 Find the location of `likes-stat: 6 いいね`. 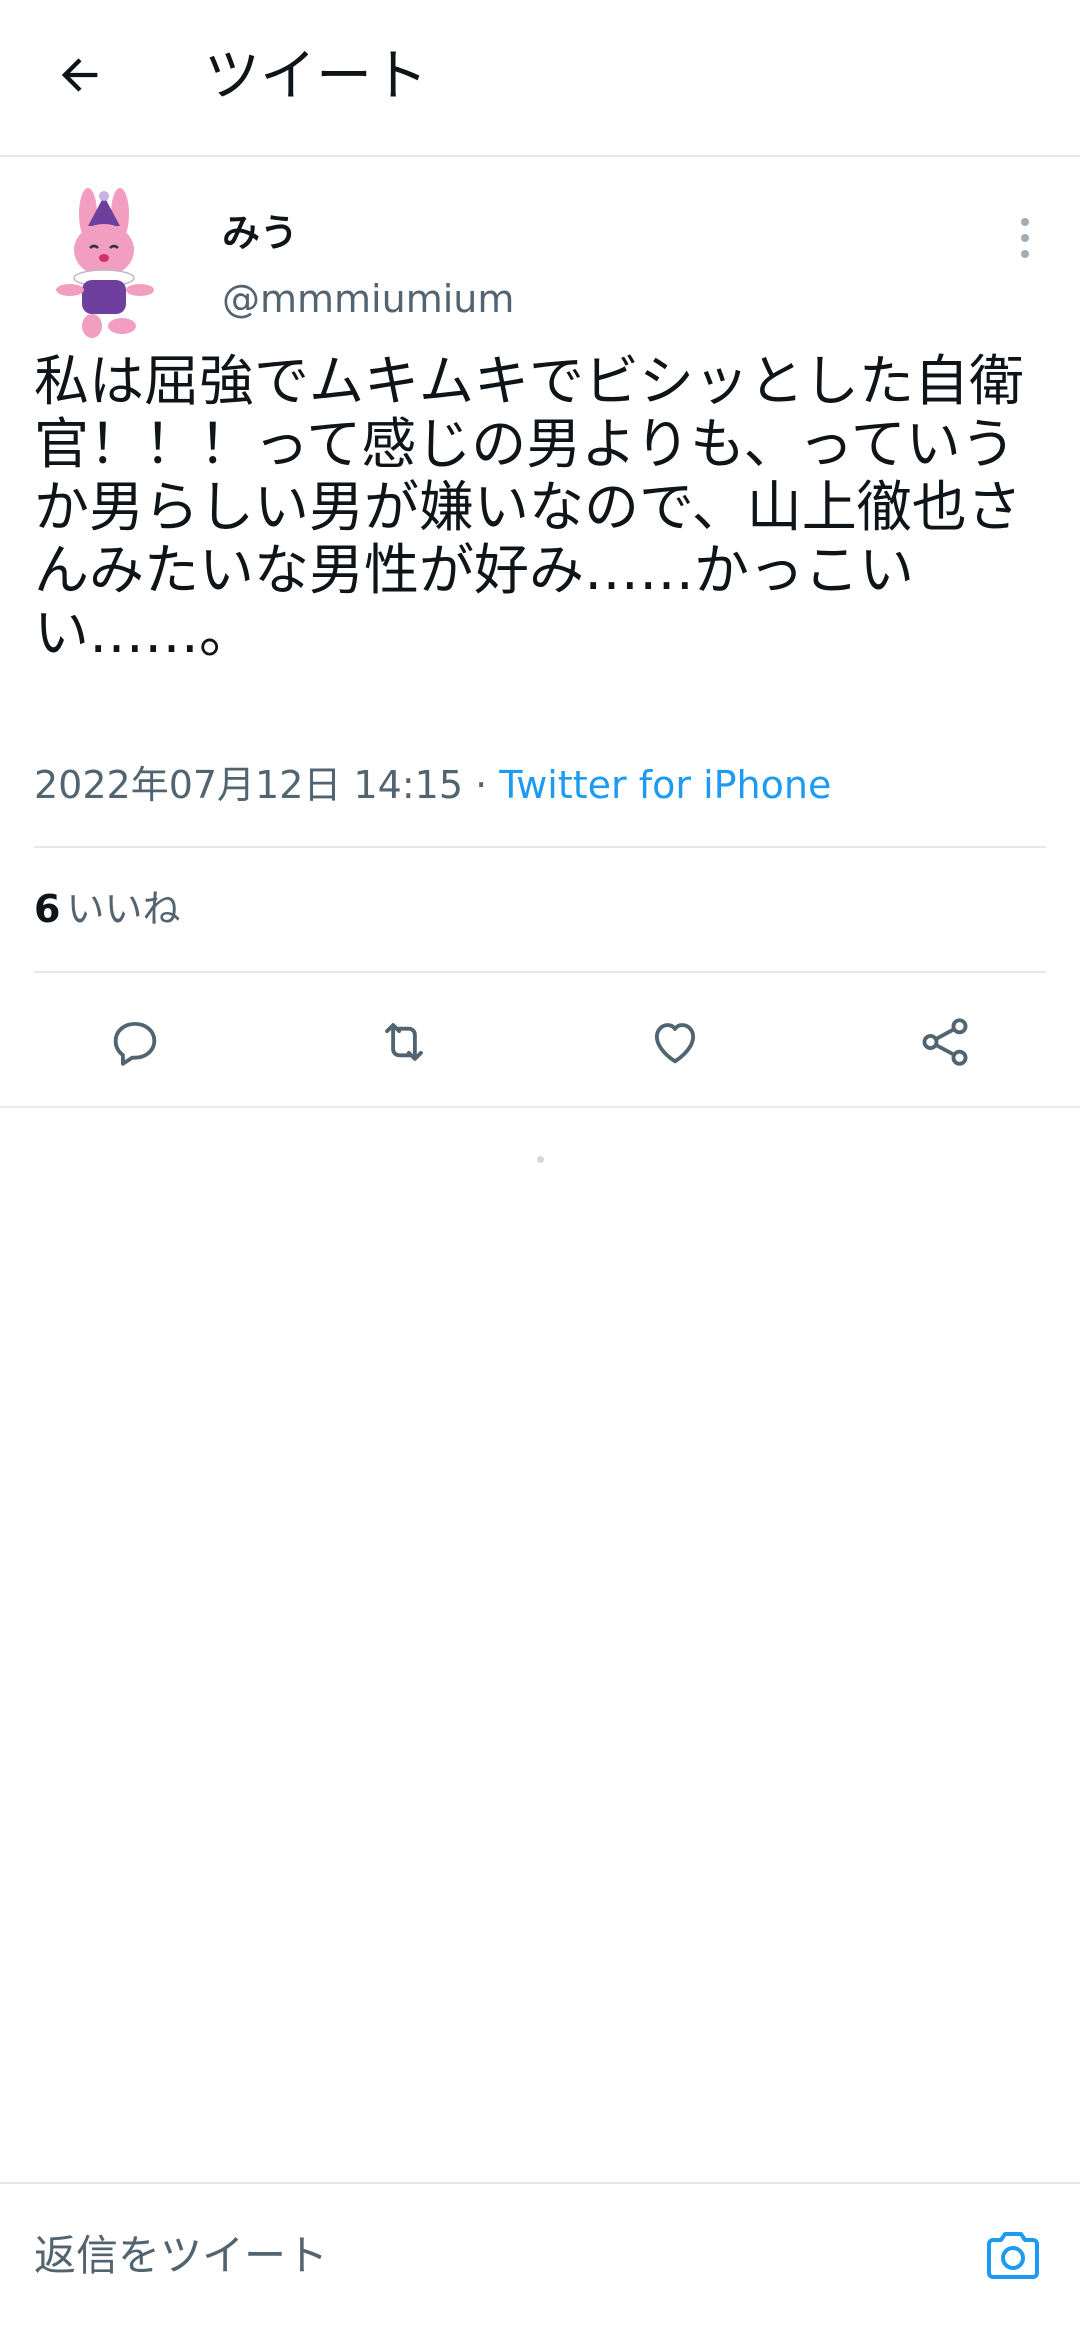

likes-stat: 6 いいね is located at coordinates (107, 909).